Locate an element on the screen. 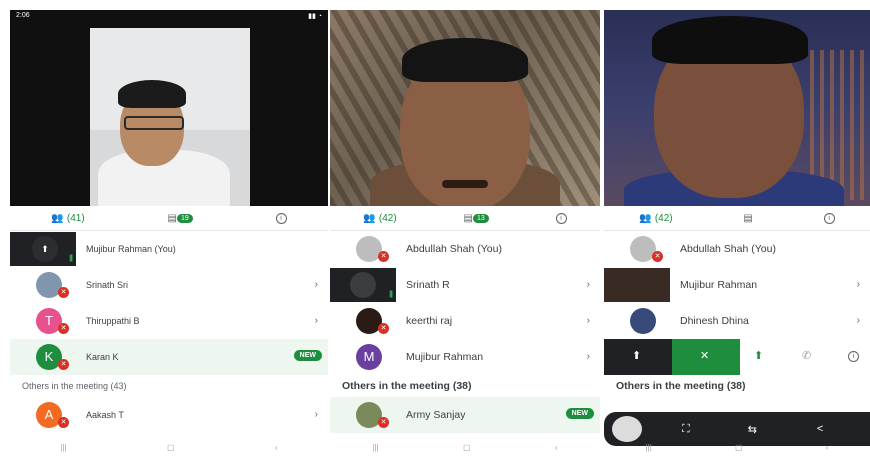 This screenshot has width=870, height=460. self-video-tile: ⬆ ||| is located at coordinates (43, 249).